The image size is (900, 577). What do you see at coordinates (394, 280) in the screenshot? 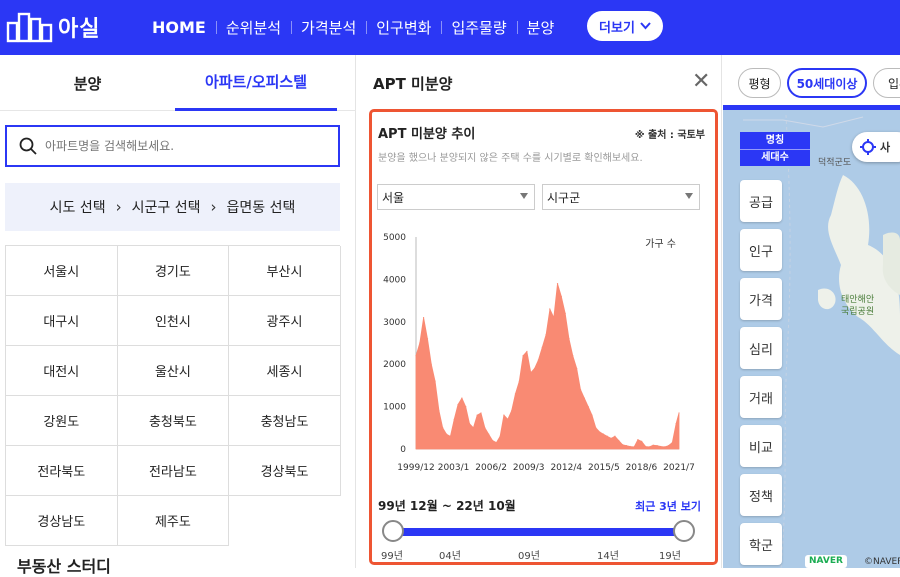
I see `y-tick-label: 4000` at bounding box center [394, 280].